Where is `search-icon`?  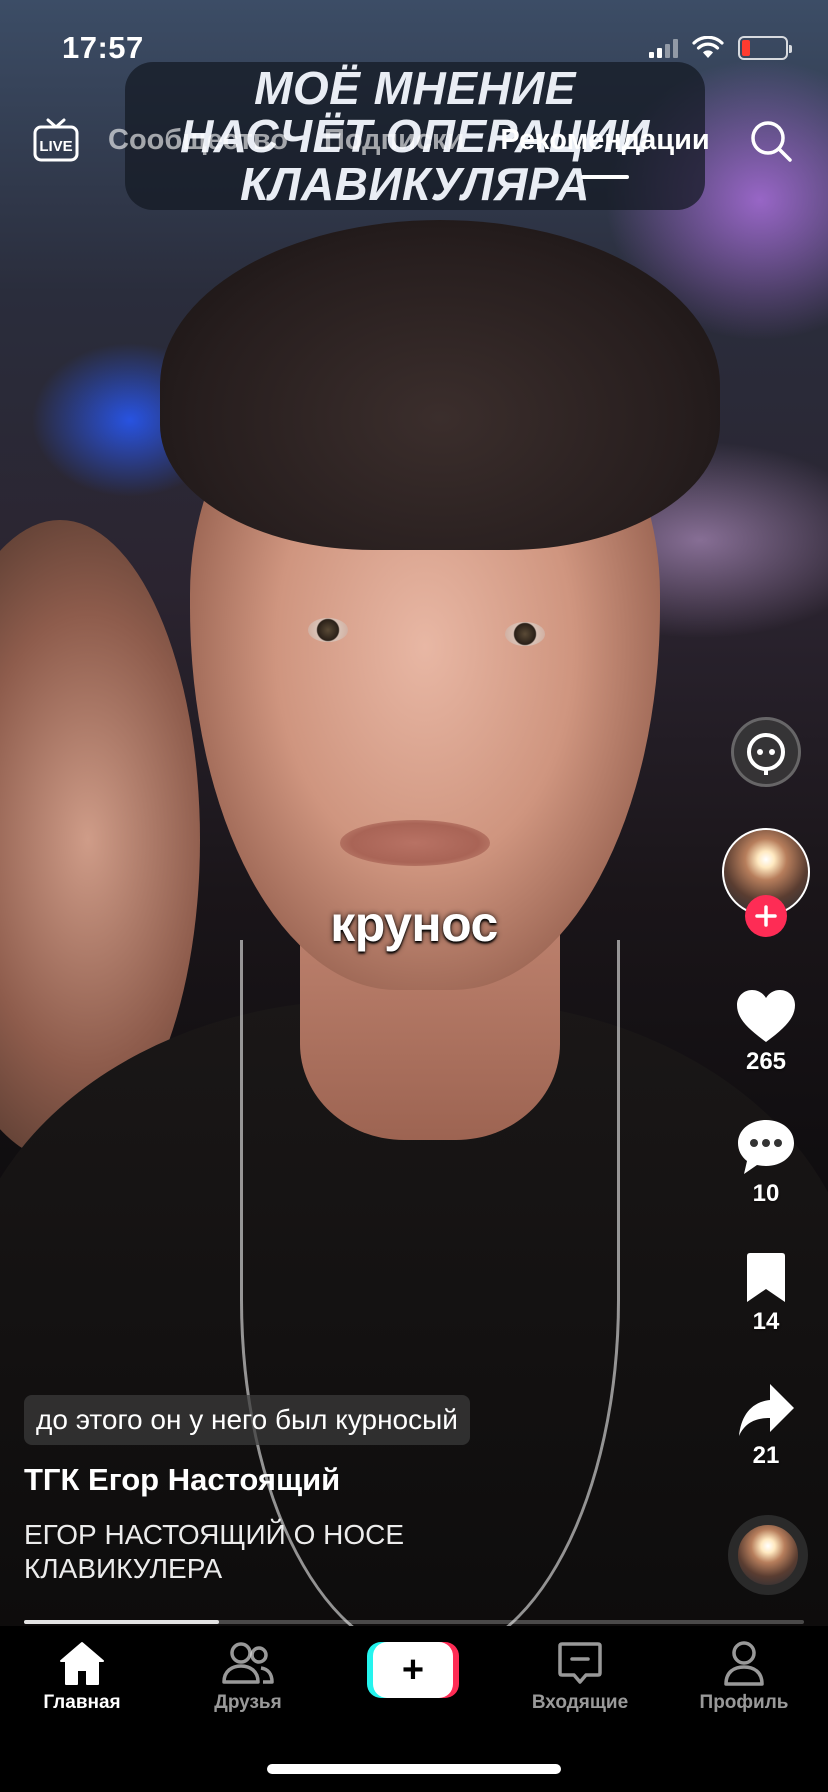 search-icon is located at coordinates (771, 141).